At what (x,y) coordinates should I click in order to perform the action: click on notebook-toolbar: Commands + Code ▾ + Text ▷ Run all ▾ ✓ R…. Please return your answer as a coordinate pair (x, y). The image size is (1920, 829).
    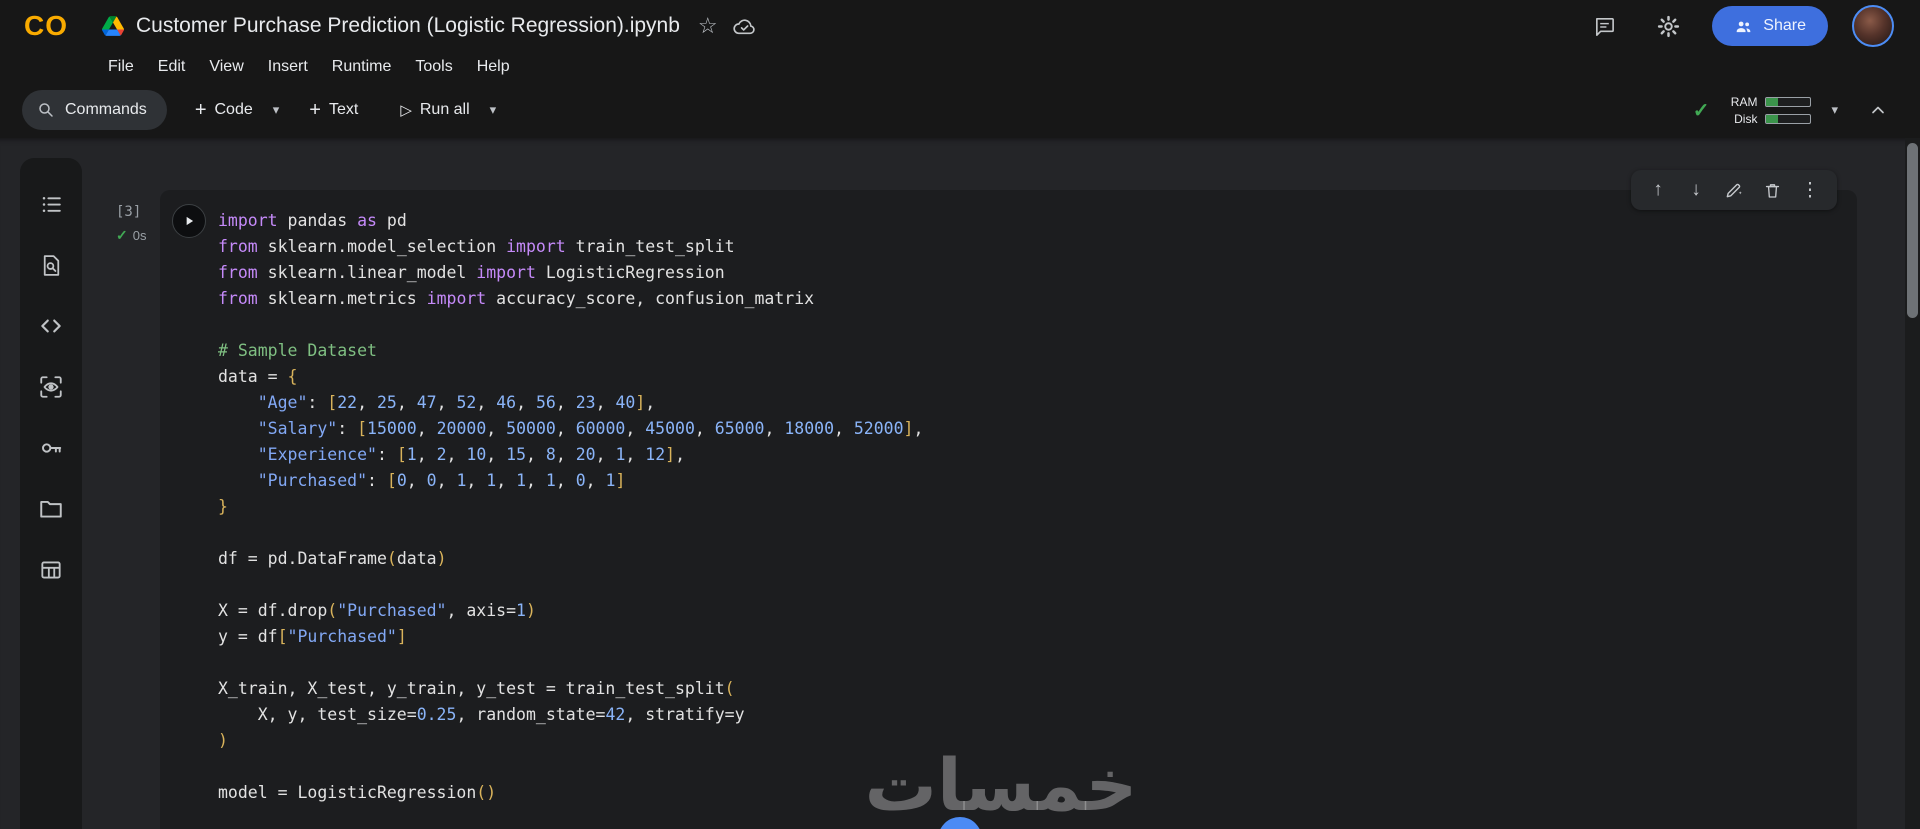
    Looking at the image, I should click on (960, 110).